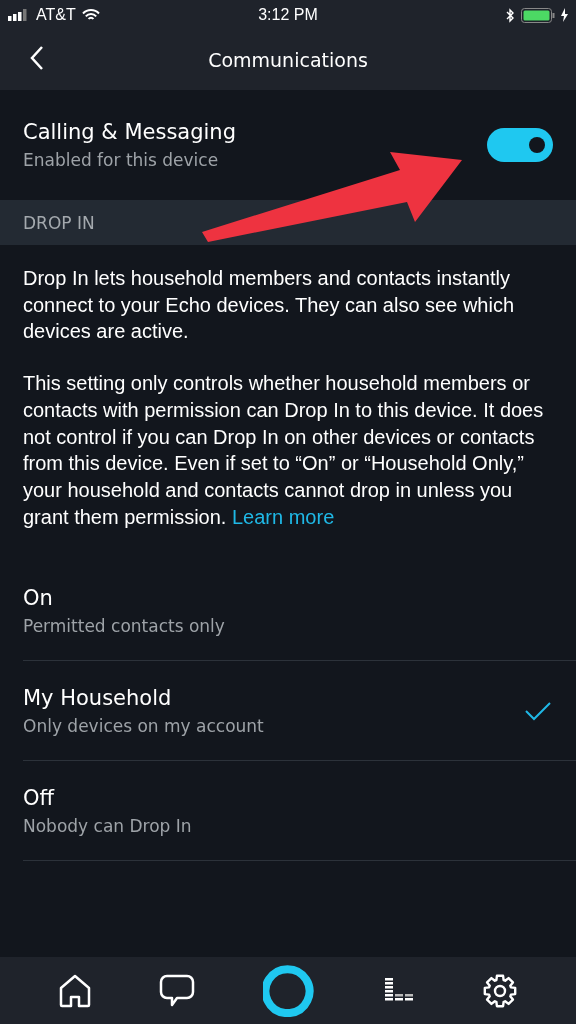 This screenshot has height=1024, width=576. Describe the element at coordinates (299, 811) in the screenshot. I see `option-row: Off Nobody can Drop In` at that location.